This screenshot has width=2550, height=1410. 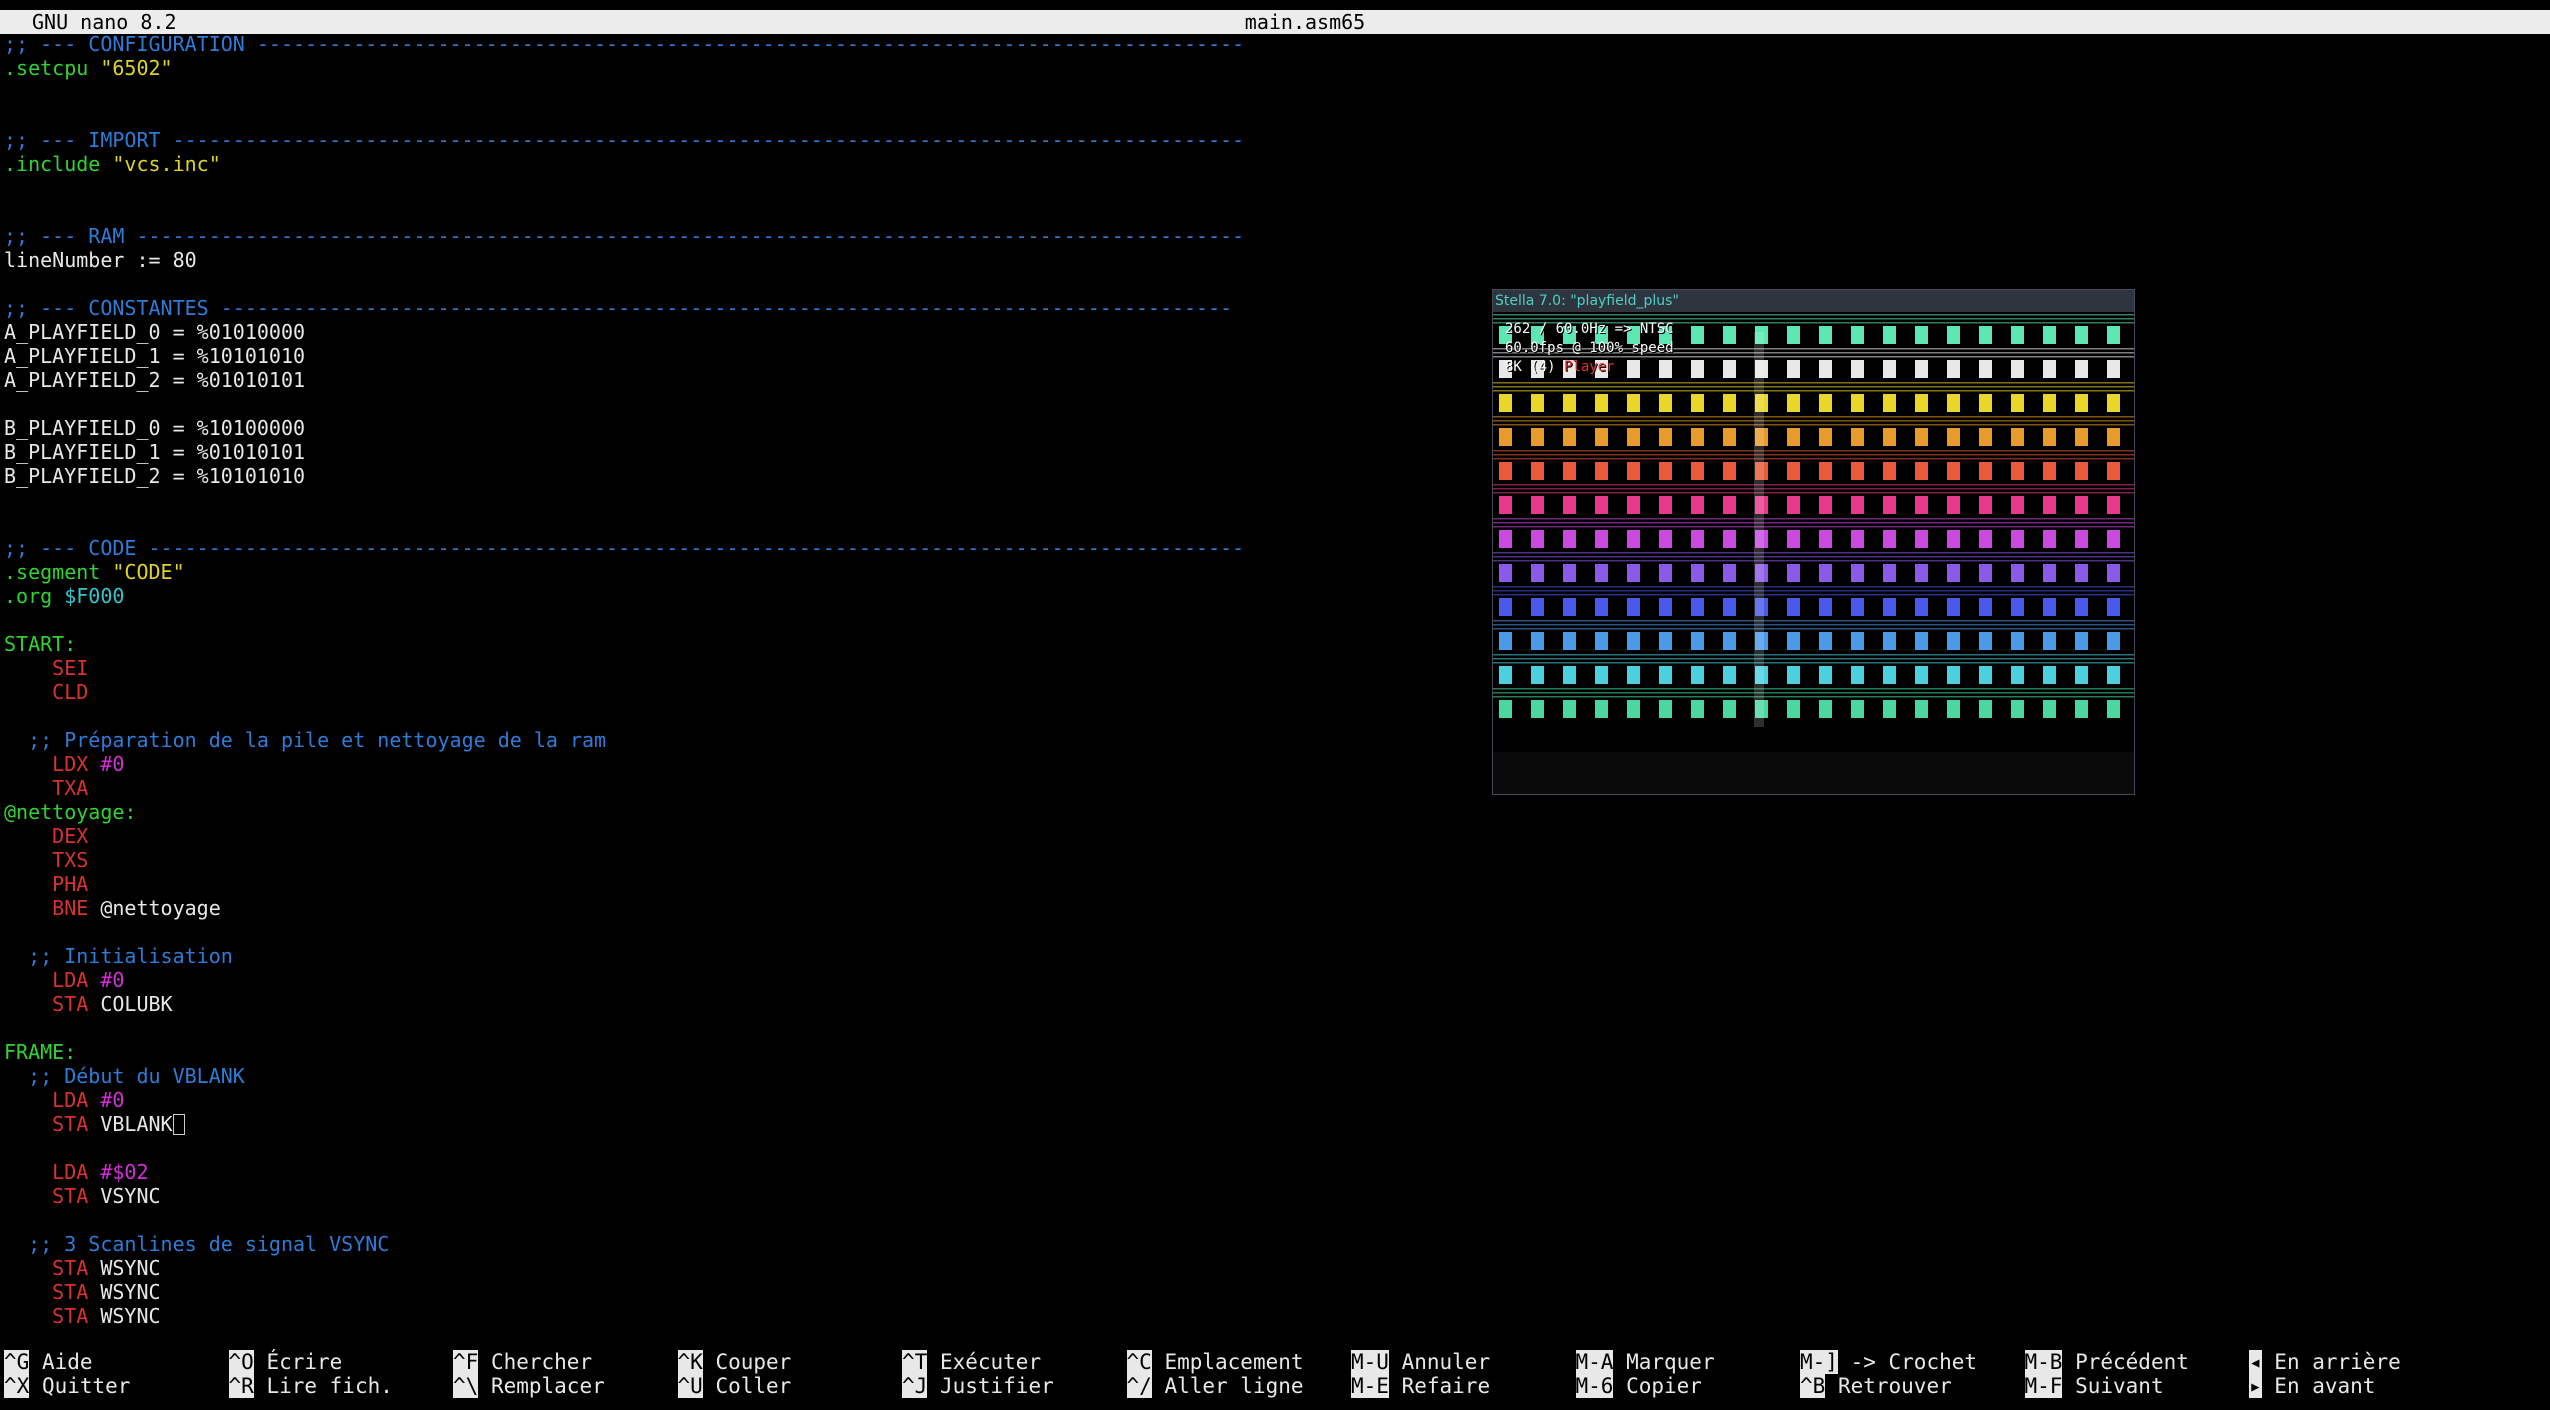 I want to click on shortcut-item: M-B Précédent, so click(x=2106, y=1362).